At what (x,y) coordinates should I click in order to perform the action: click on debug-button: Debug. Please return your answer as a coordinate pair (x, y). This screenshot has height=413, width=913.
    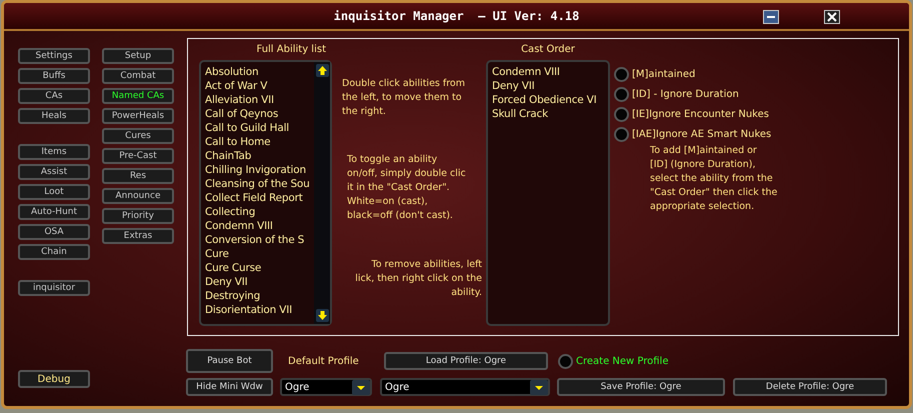
    Looking at the image, I should click on (54, 379).